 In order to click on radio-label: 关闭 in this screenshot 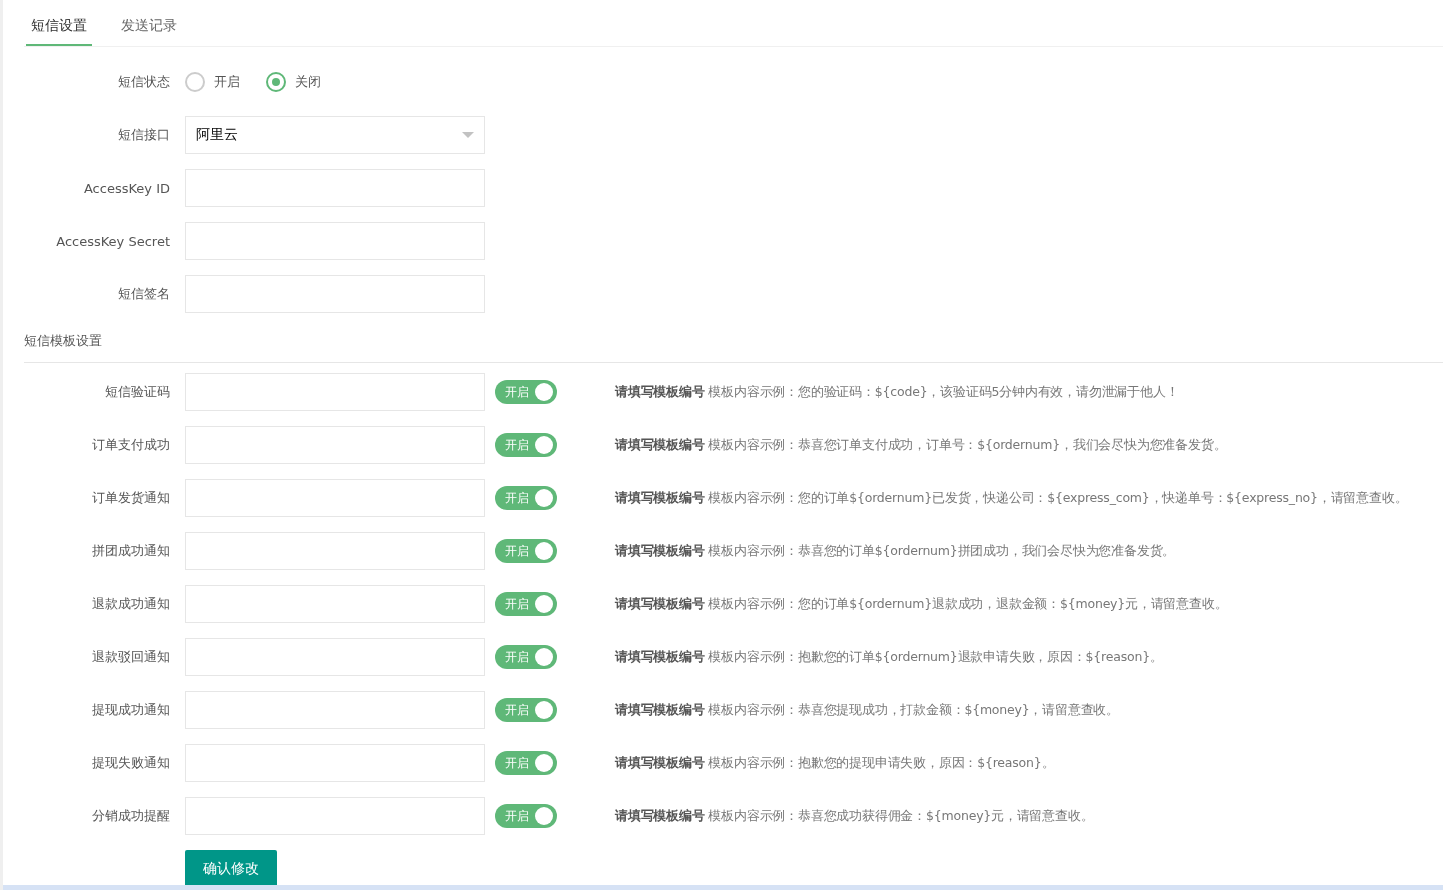, I will do `click(308, 82)`.